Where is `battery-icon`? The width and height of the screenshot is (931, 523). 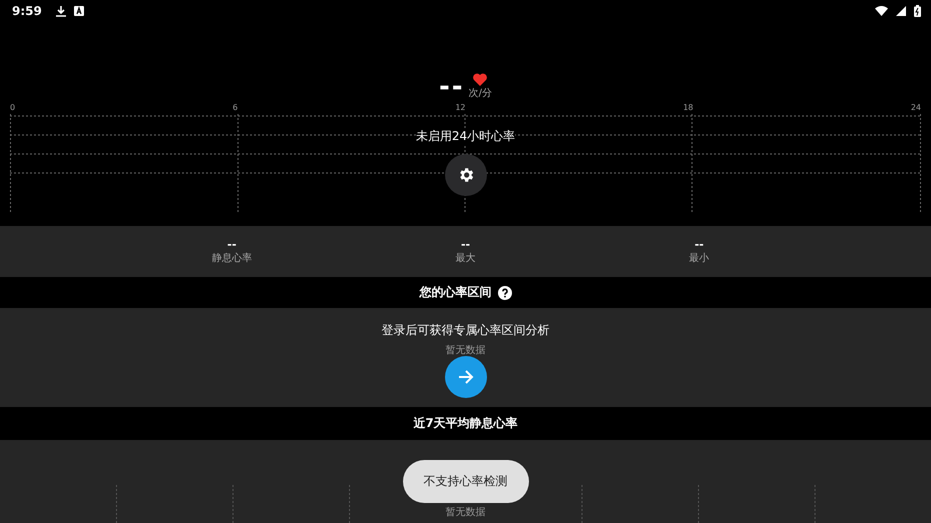 battery-icon is located at coordinates (917, 11).